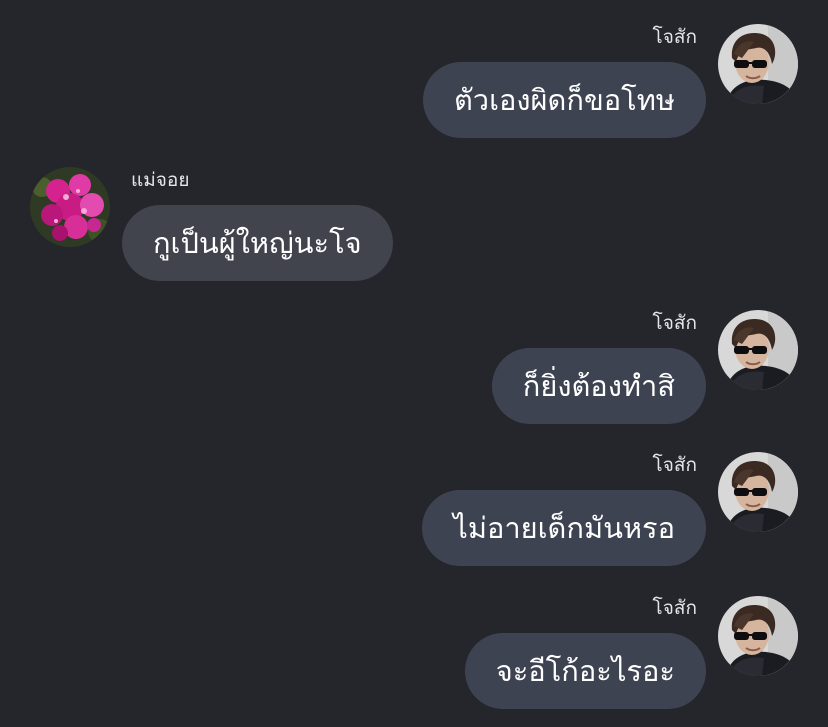 This screenshot has height=727, width=828. I want to click on message-bubble: กูเป็นผู้ใหญ่นะโจ, so click(257, 243).